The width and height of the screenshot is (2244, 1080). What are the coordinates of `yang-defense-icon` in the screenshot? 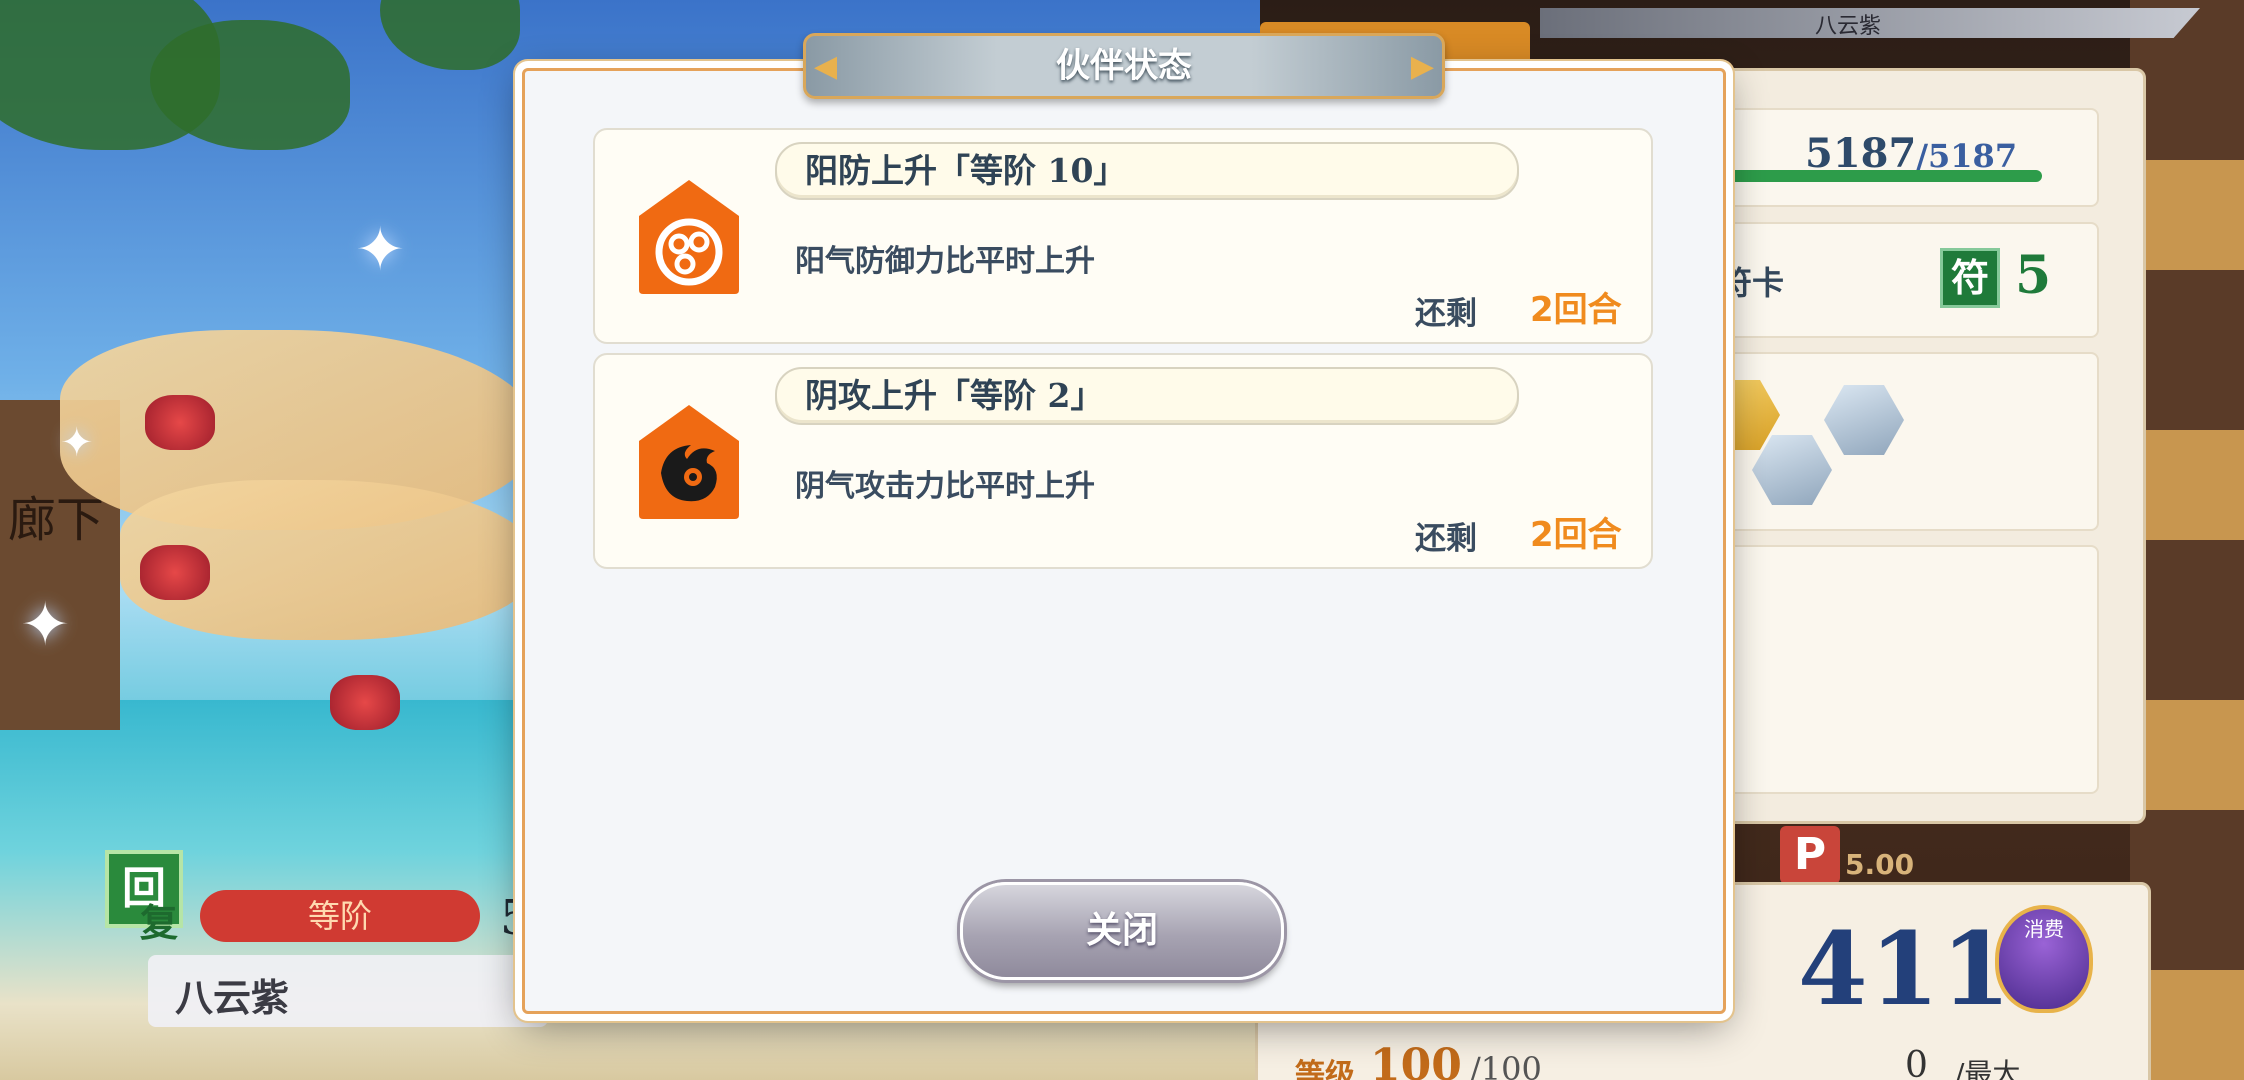 It's located at (689, 237).